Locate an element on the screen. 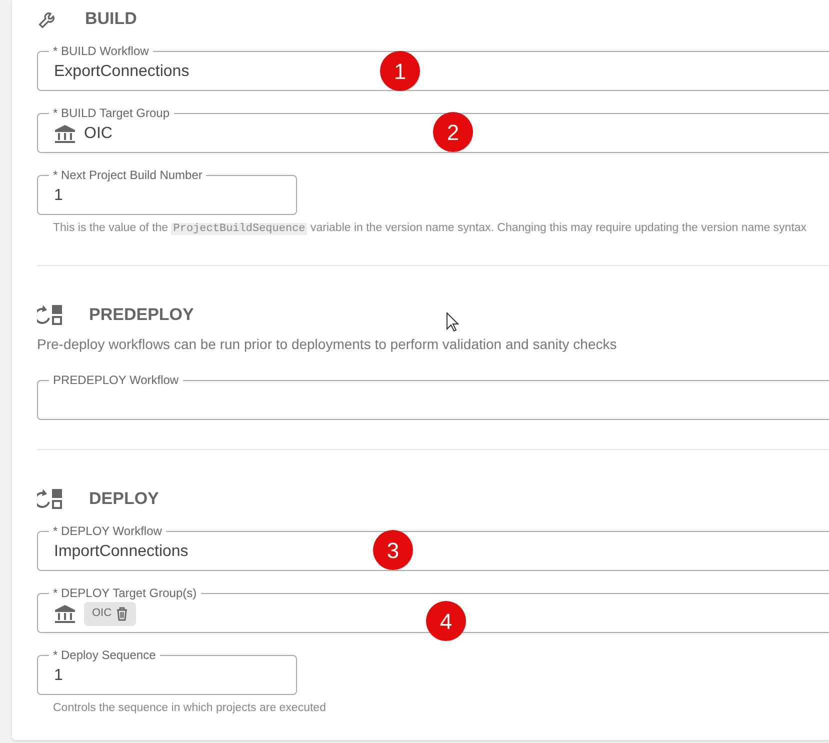 Image resolution: width=829 pixels, height=743 pixels. input-field: * Deploy Sequence 1 is located at coordinates (167, 671).